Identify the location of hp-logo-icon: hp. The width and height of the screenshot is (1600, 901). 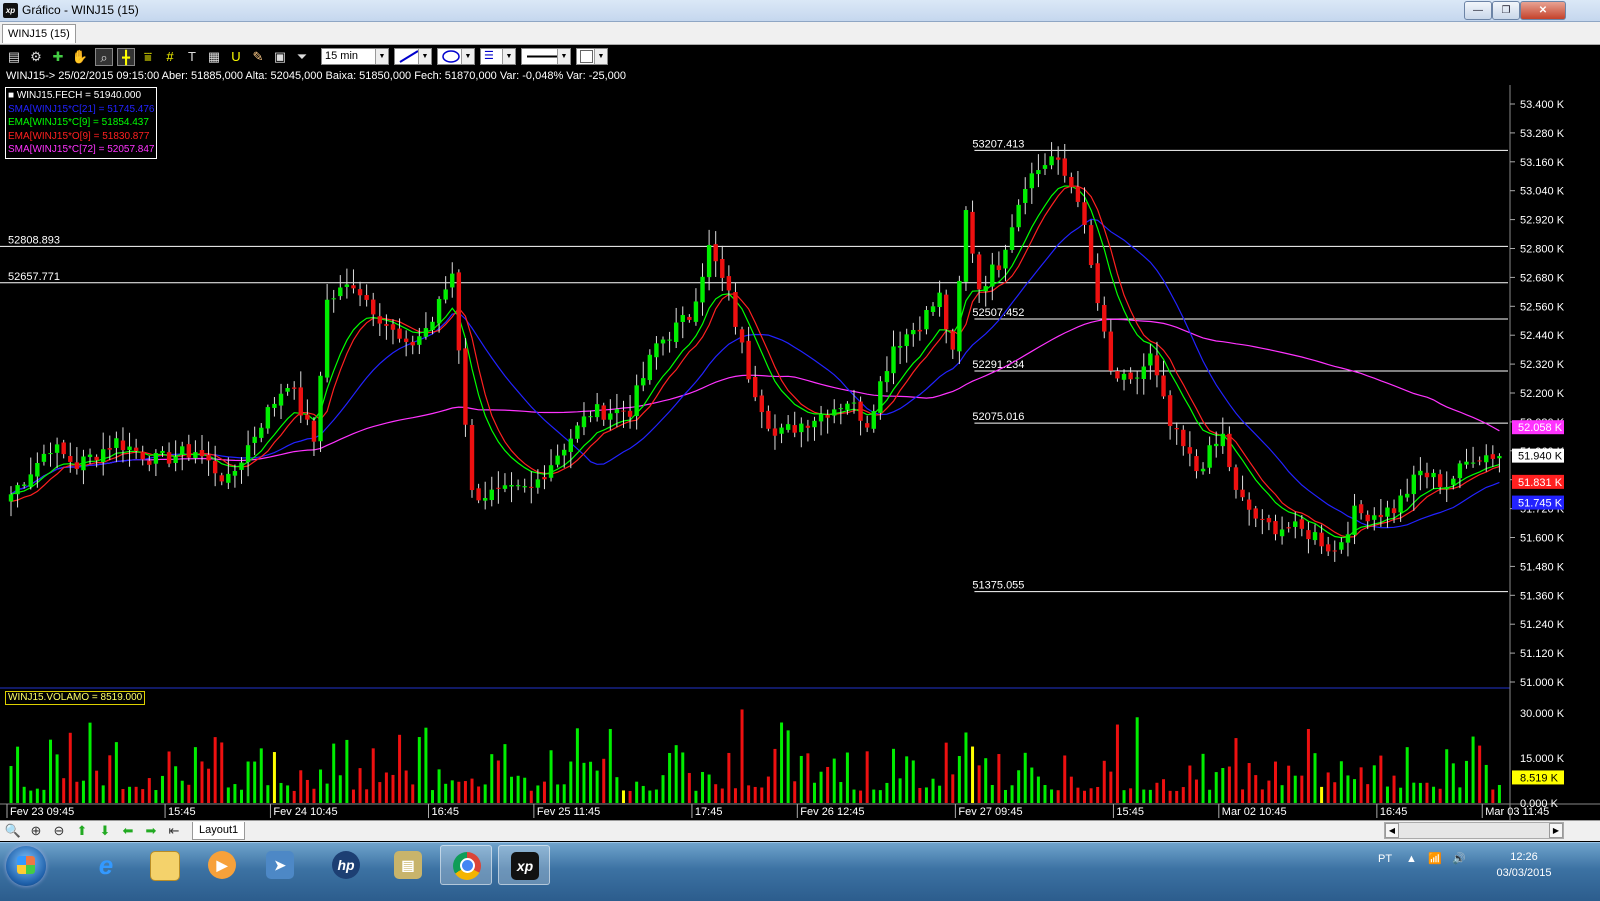
(346, 865).